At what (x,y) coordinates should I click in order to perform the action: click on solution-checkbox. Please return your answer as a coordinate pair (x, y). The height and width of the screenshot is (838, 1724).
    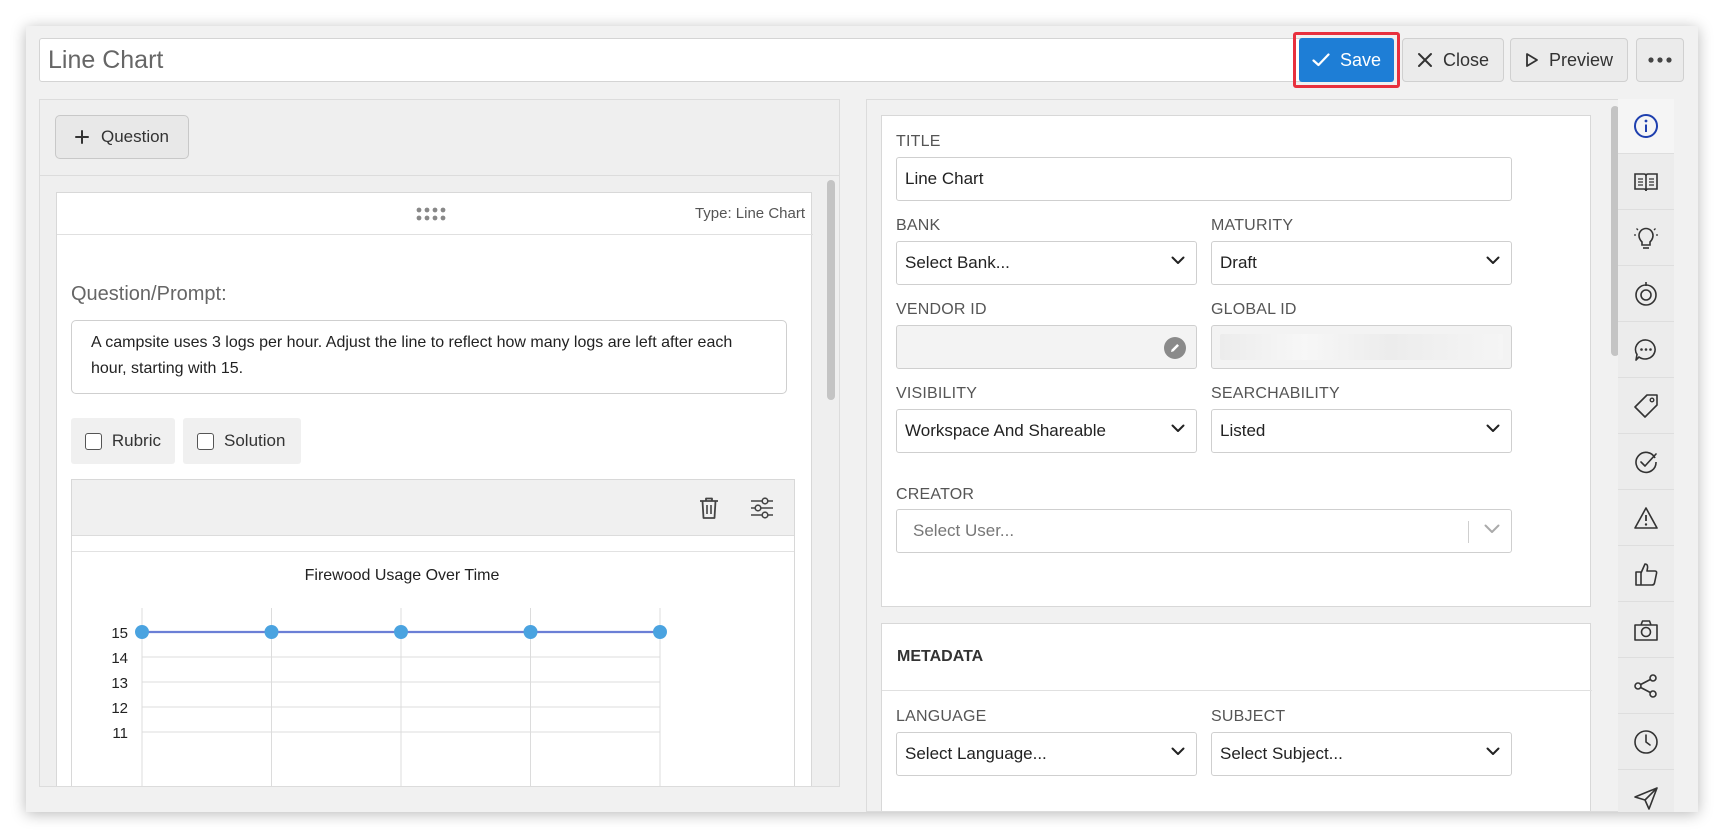
    Looking at the image, I should click on (205, 441).